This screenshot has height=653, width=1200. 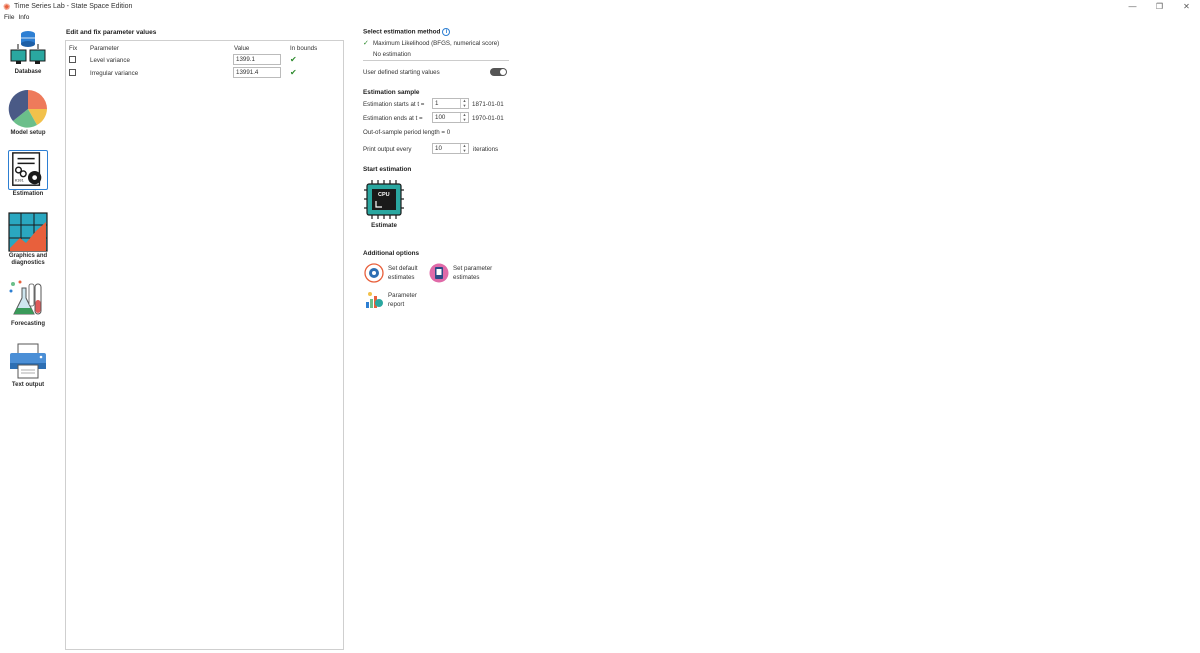 I want to click on user-defined-label: User defined starting values, so click(x=401, y=72).